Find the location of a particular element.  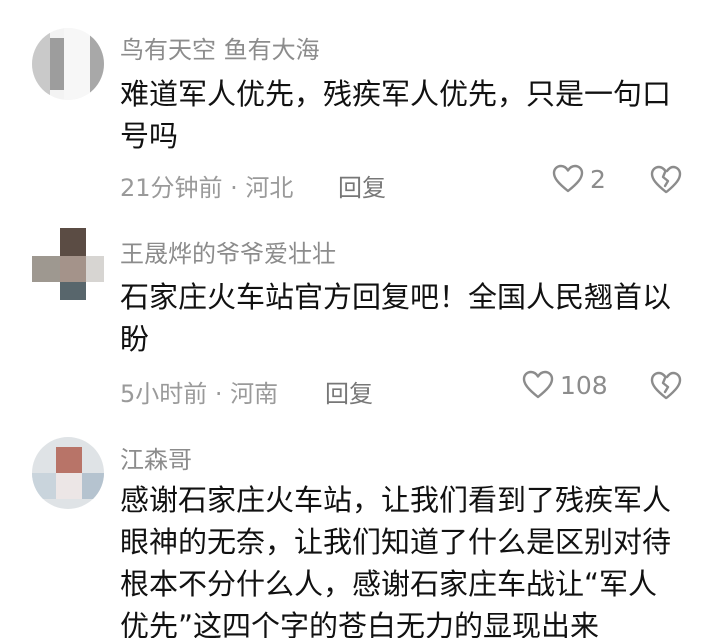

comment-meta: 5小时前 · 河南 is located at coordinates (199, 394).